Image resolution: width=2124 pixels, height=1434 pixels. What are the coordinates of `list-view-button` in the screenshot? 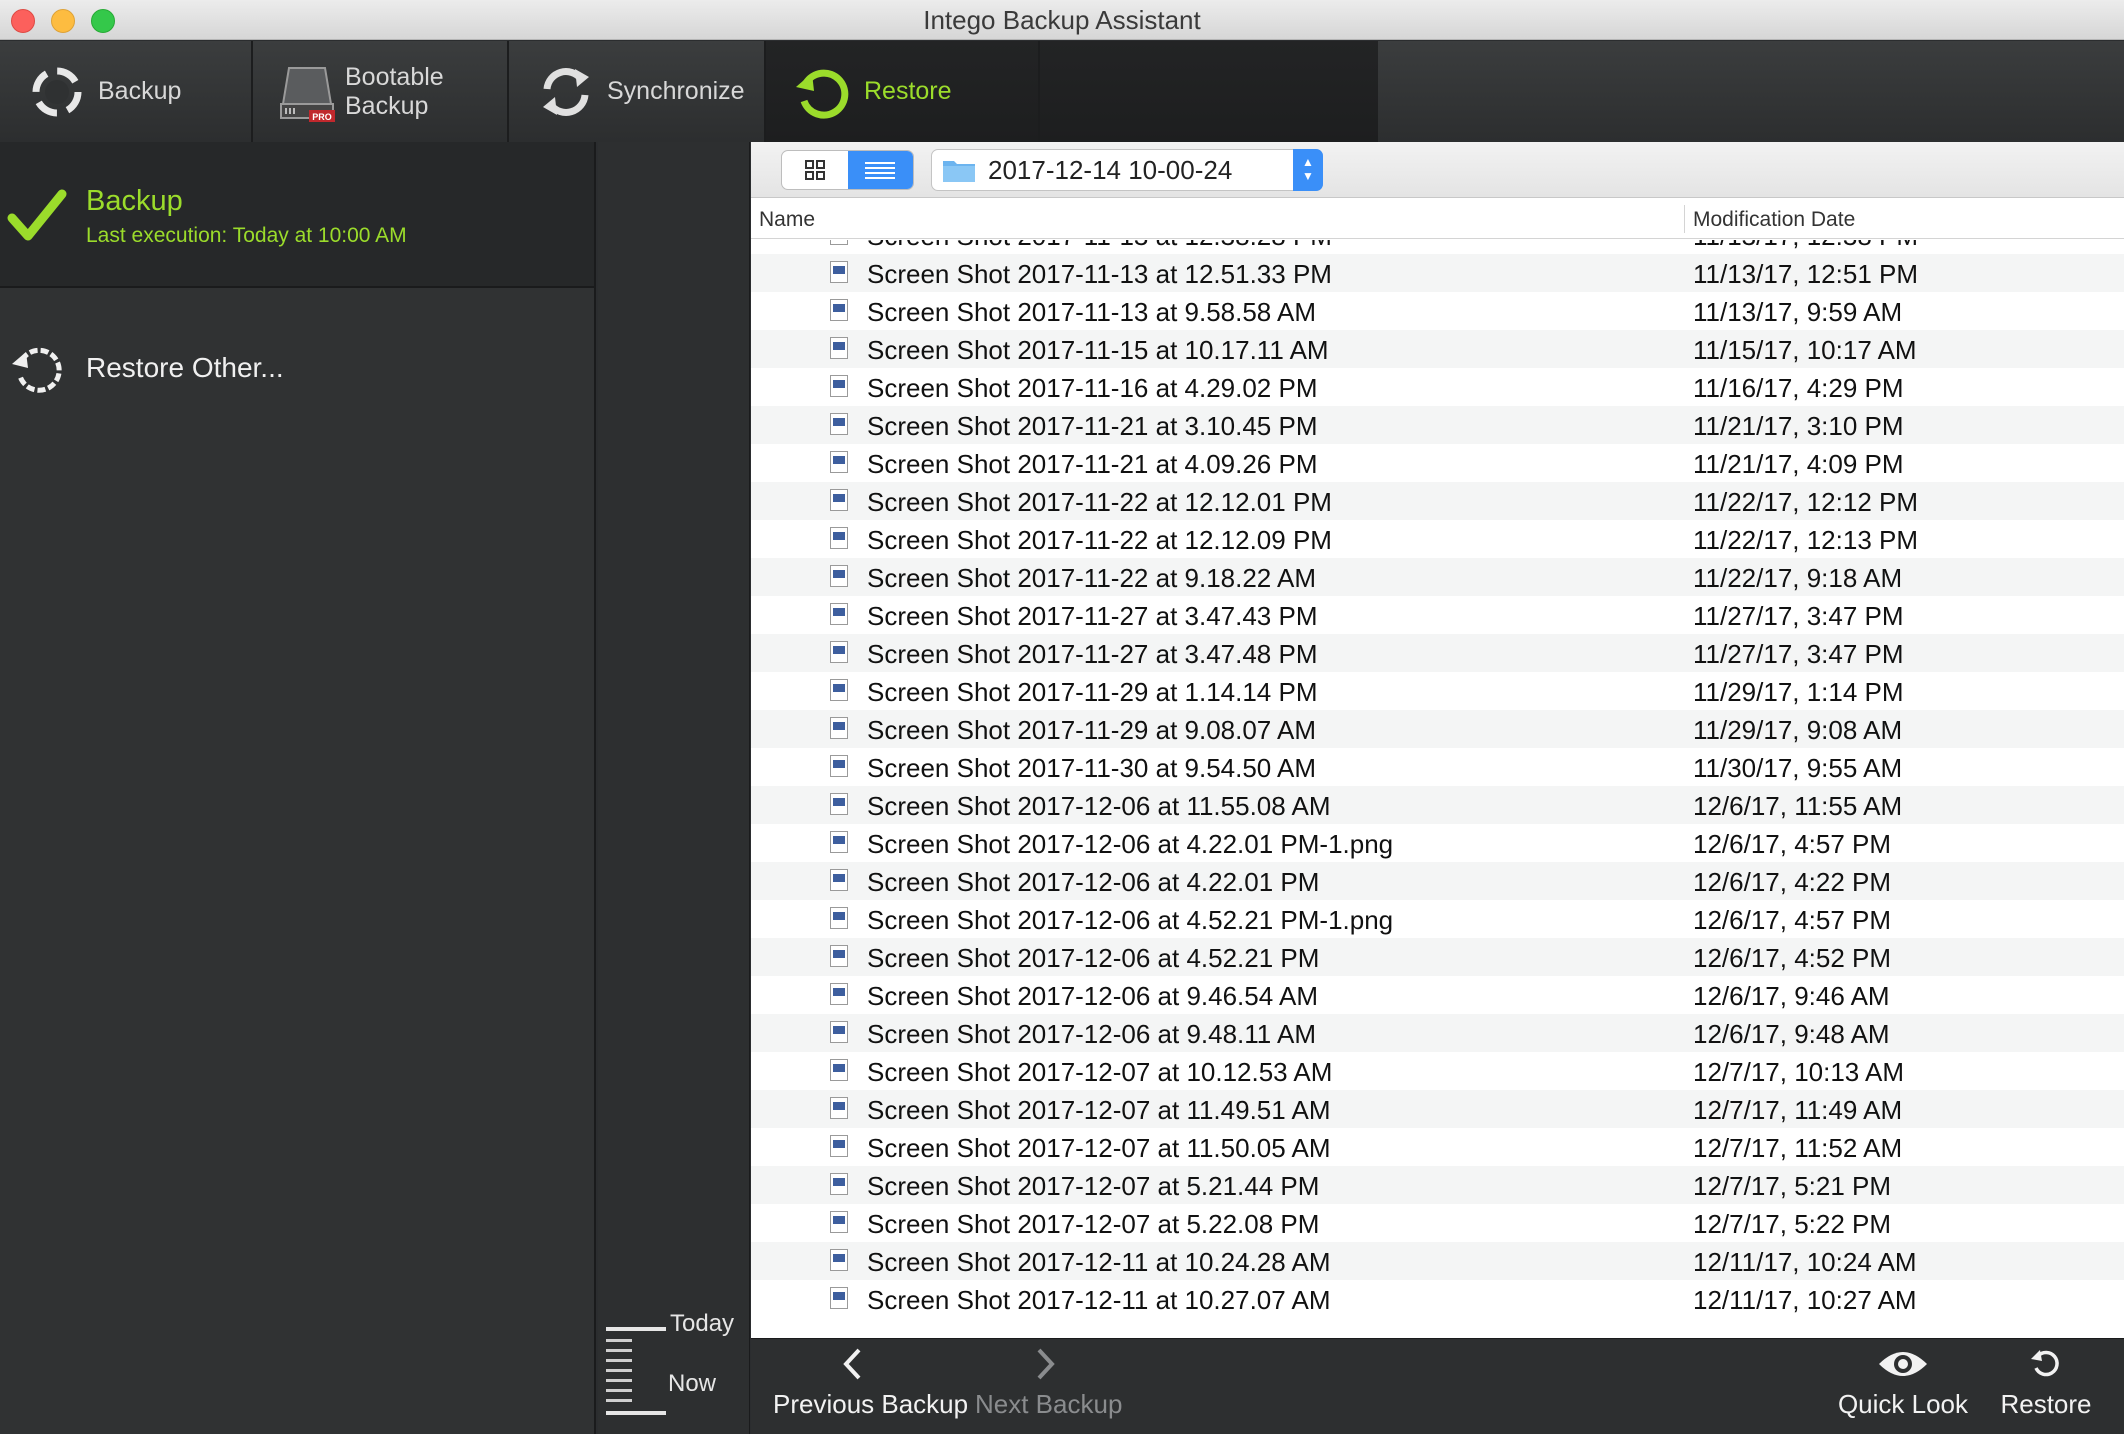 It's located at (880, 170).